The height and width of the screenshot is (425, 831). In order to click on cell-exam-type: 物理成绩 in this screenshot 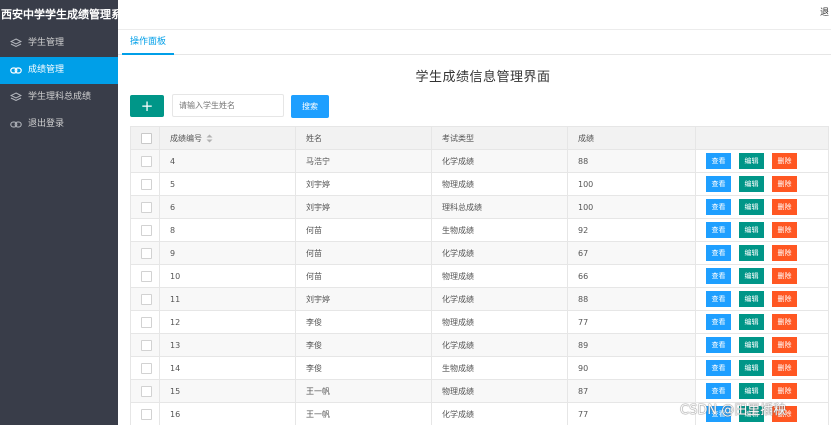, I will do `click(499, 276)`.